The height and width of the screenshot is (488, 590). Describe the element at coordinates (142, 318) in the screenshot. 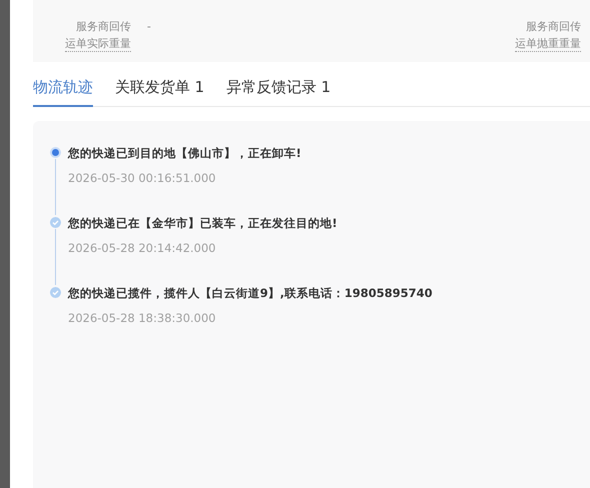

I see `event-time: 2026-05-28 18:38:30.000` at that location.